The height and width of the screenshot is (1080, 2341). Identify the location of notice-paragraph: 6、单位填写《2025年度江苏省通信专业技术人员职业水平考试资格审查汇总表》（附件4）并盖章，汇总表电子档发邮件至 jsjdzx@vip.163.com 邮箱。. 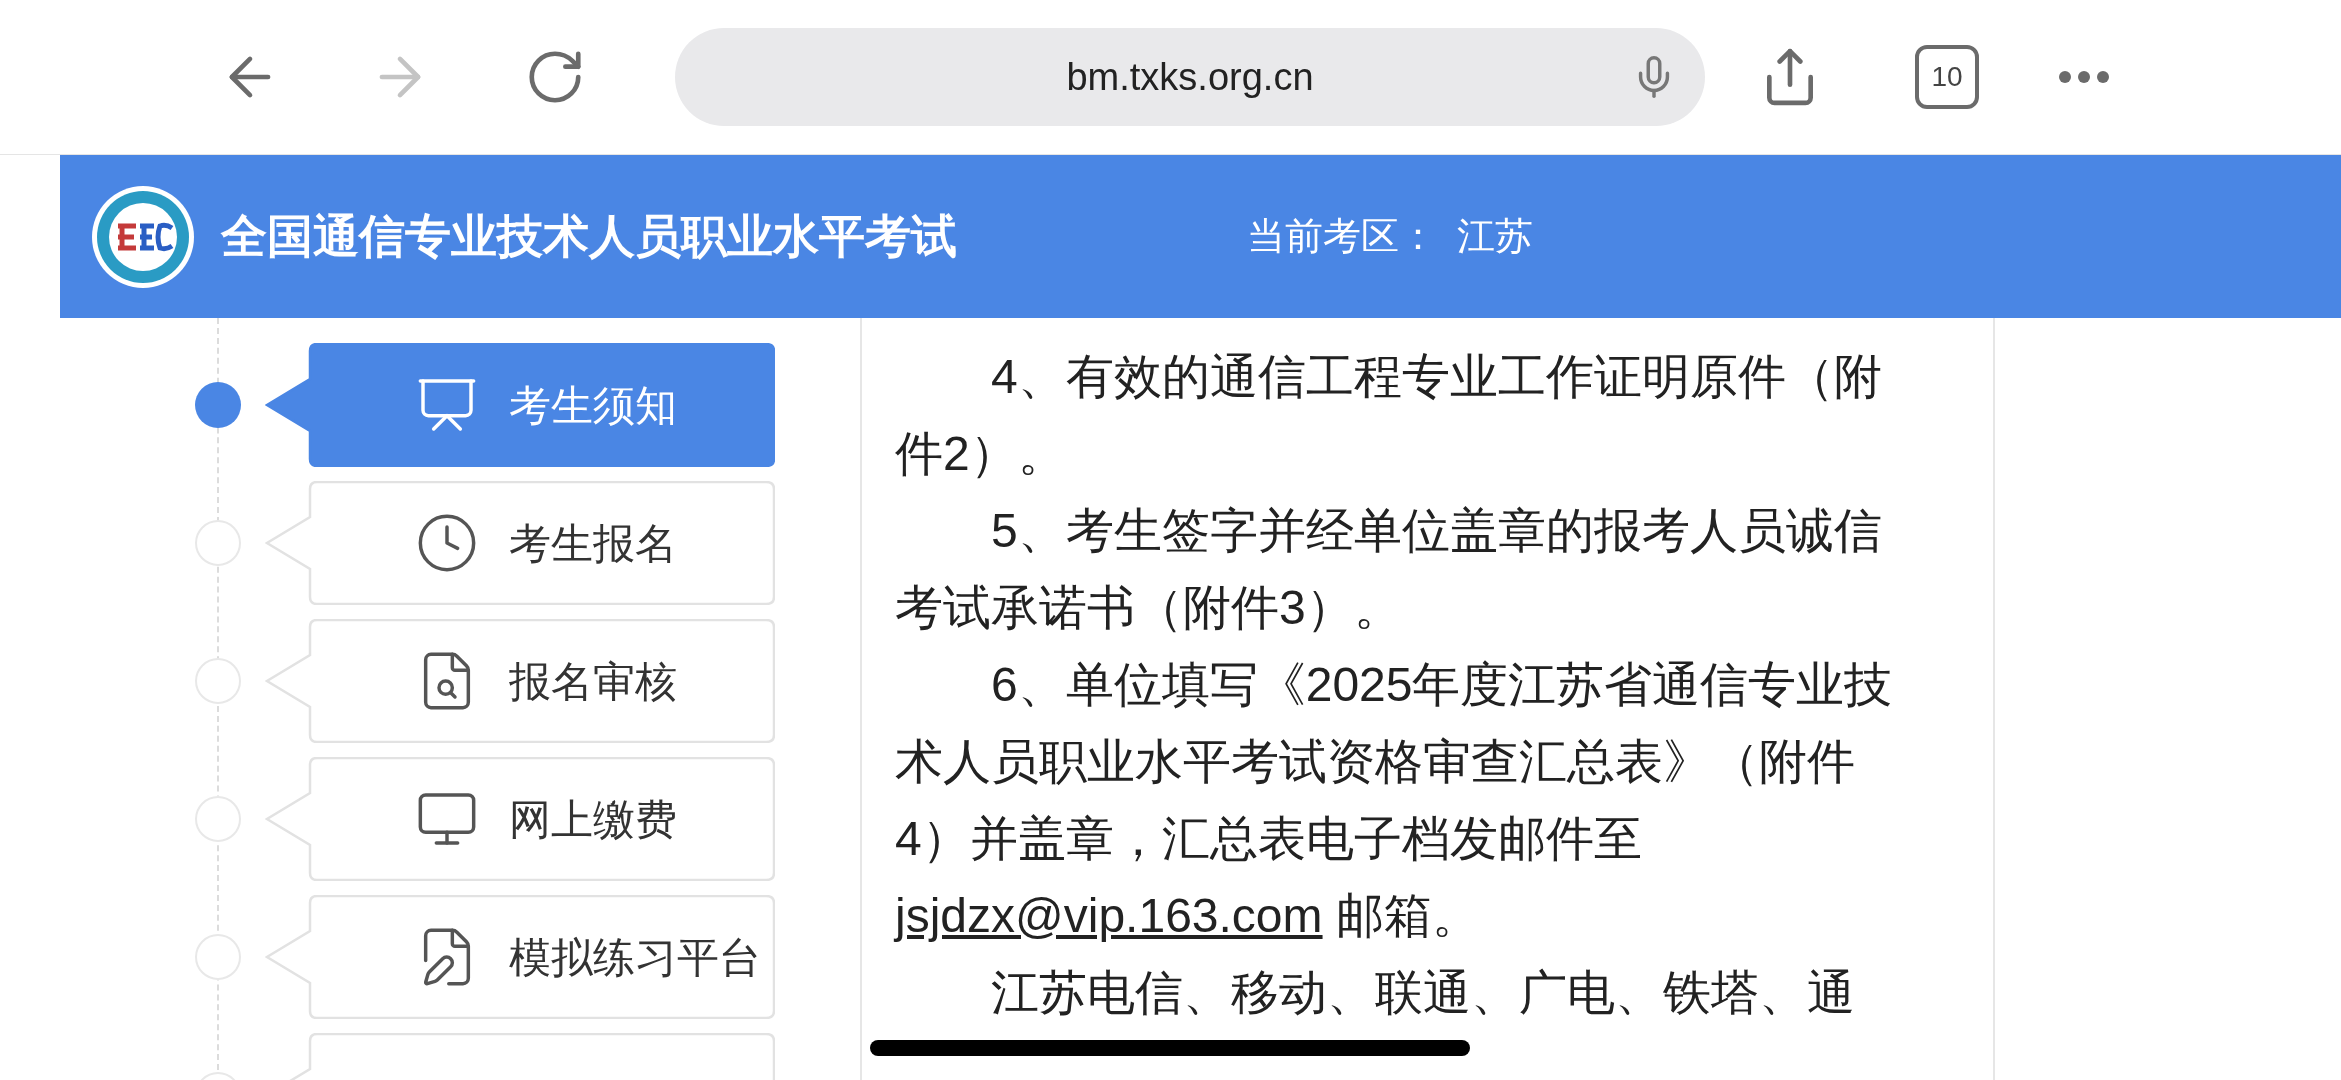
(1394, 800).